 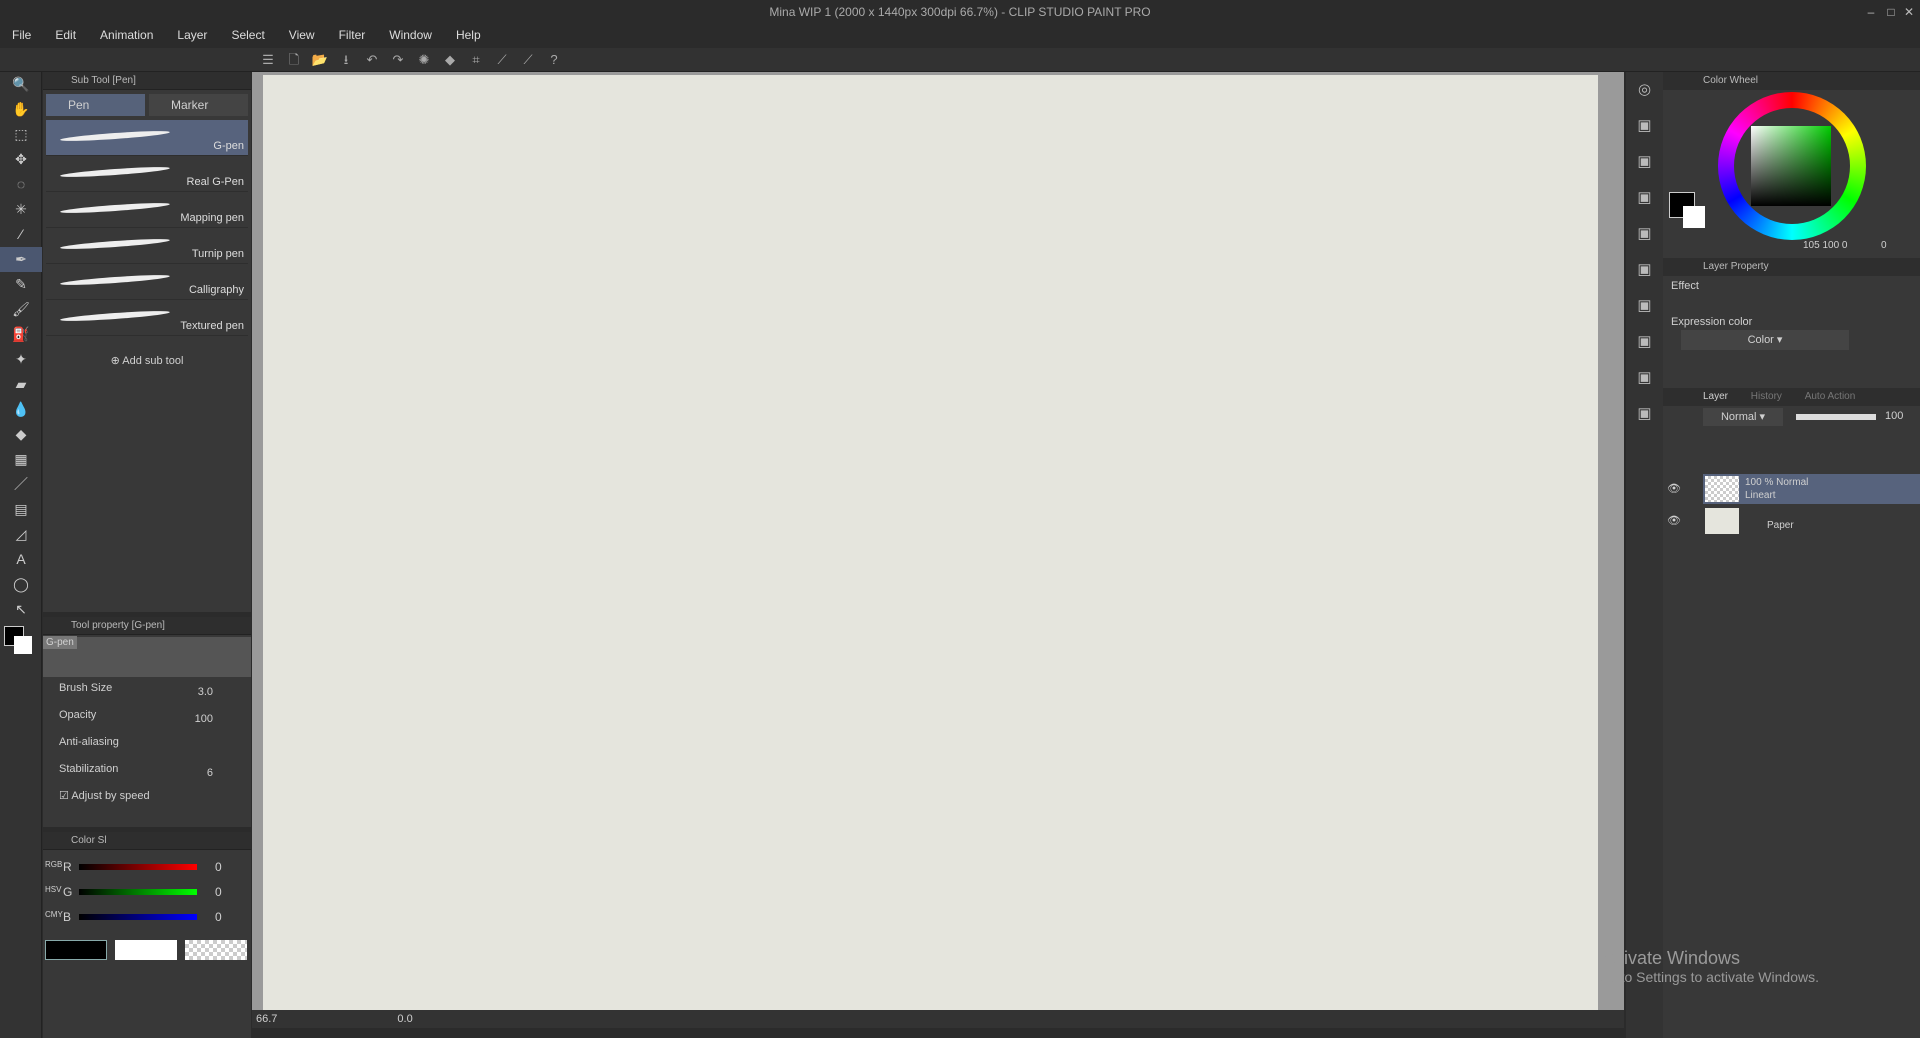 I want to click on decoration-icon: ✦, so click(x=21, y=359).